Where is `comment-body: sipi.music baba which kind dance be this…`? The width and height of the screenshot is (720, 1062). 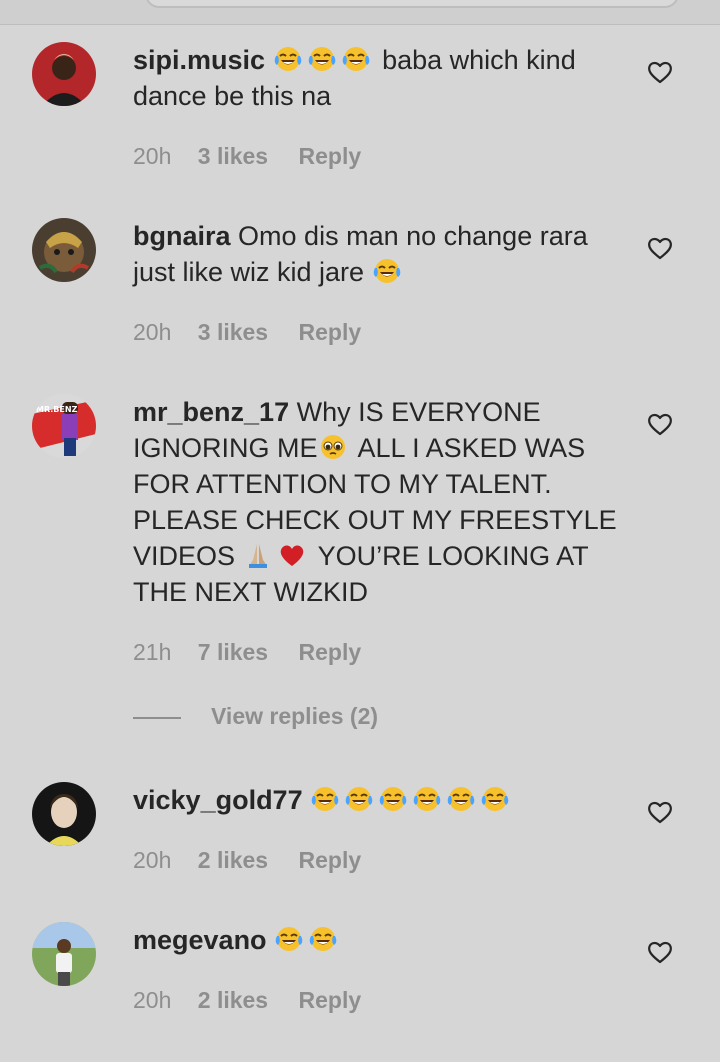 comment-body: sipi.music baba which kind dance be this… is located at coordinates (378, 78).